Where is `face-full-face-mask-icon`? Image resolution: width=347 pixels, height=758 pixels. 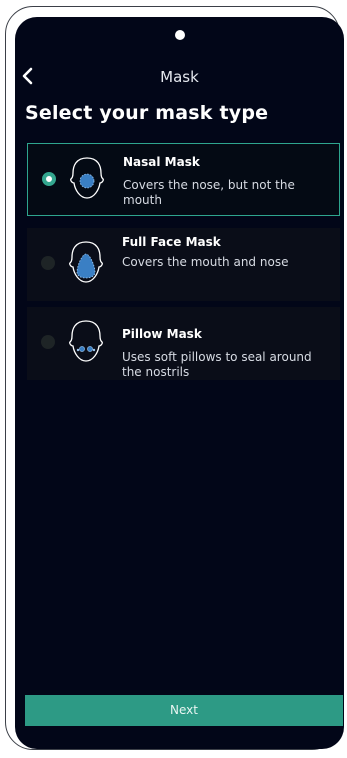
face-full-face-mask-icon is located at coordinates (86, 262).